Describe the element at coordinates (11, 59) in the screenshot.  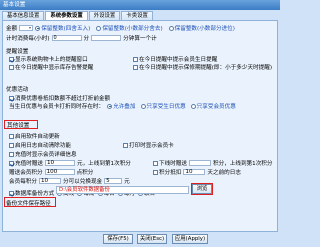
I see `reminder-1-checkbox` at that location.